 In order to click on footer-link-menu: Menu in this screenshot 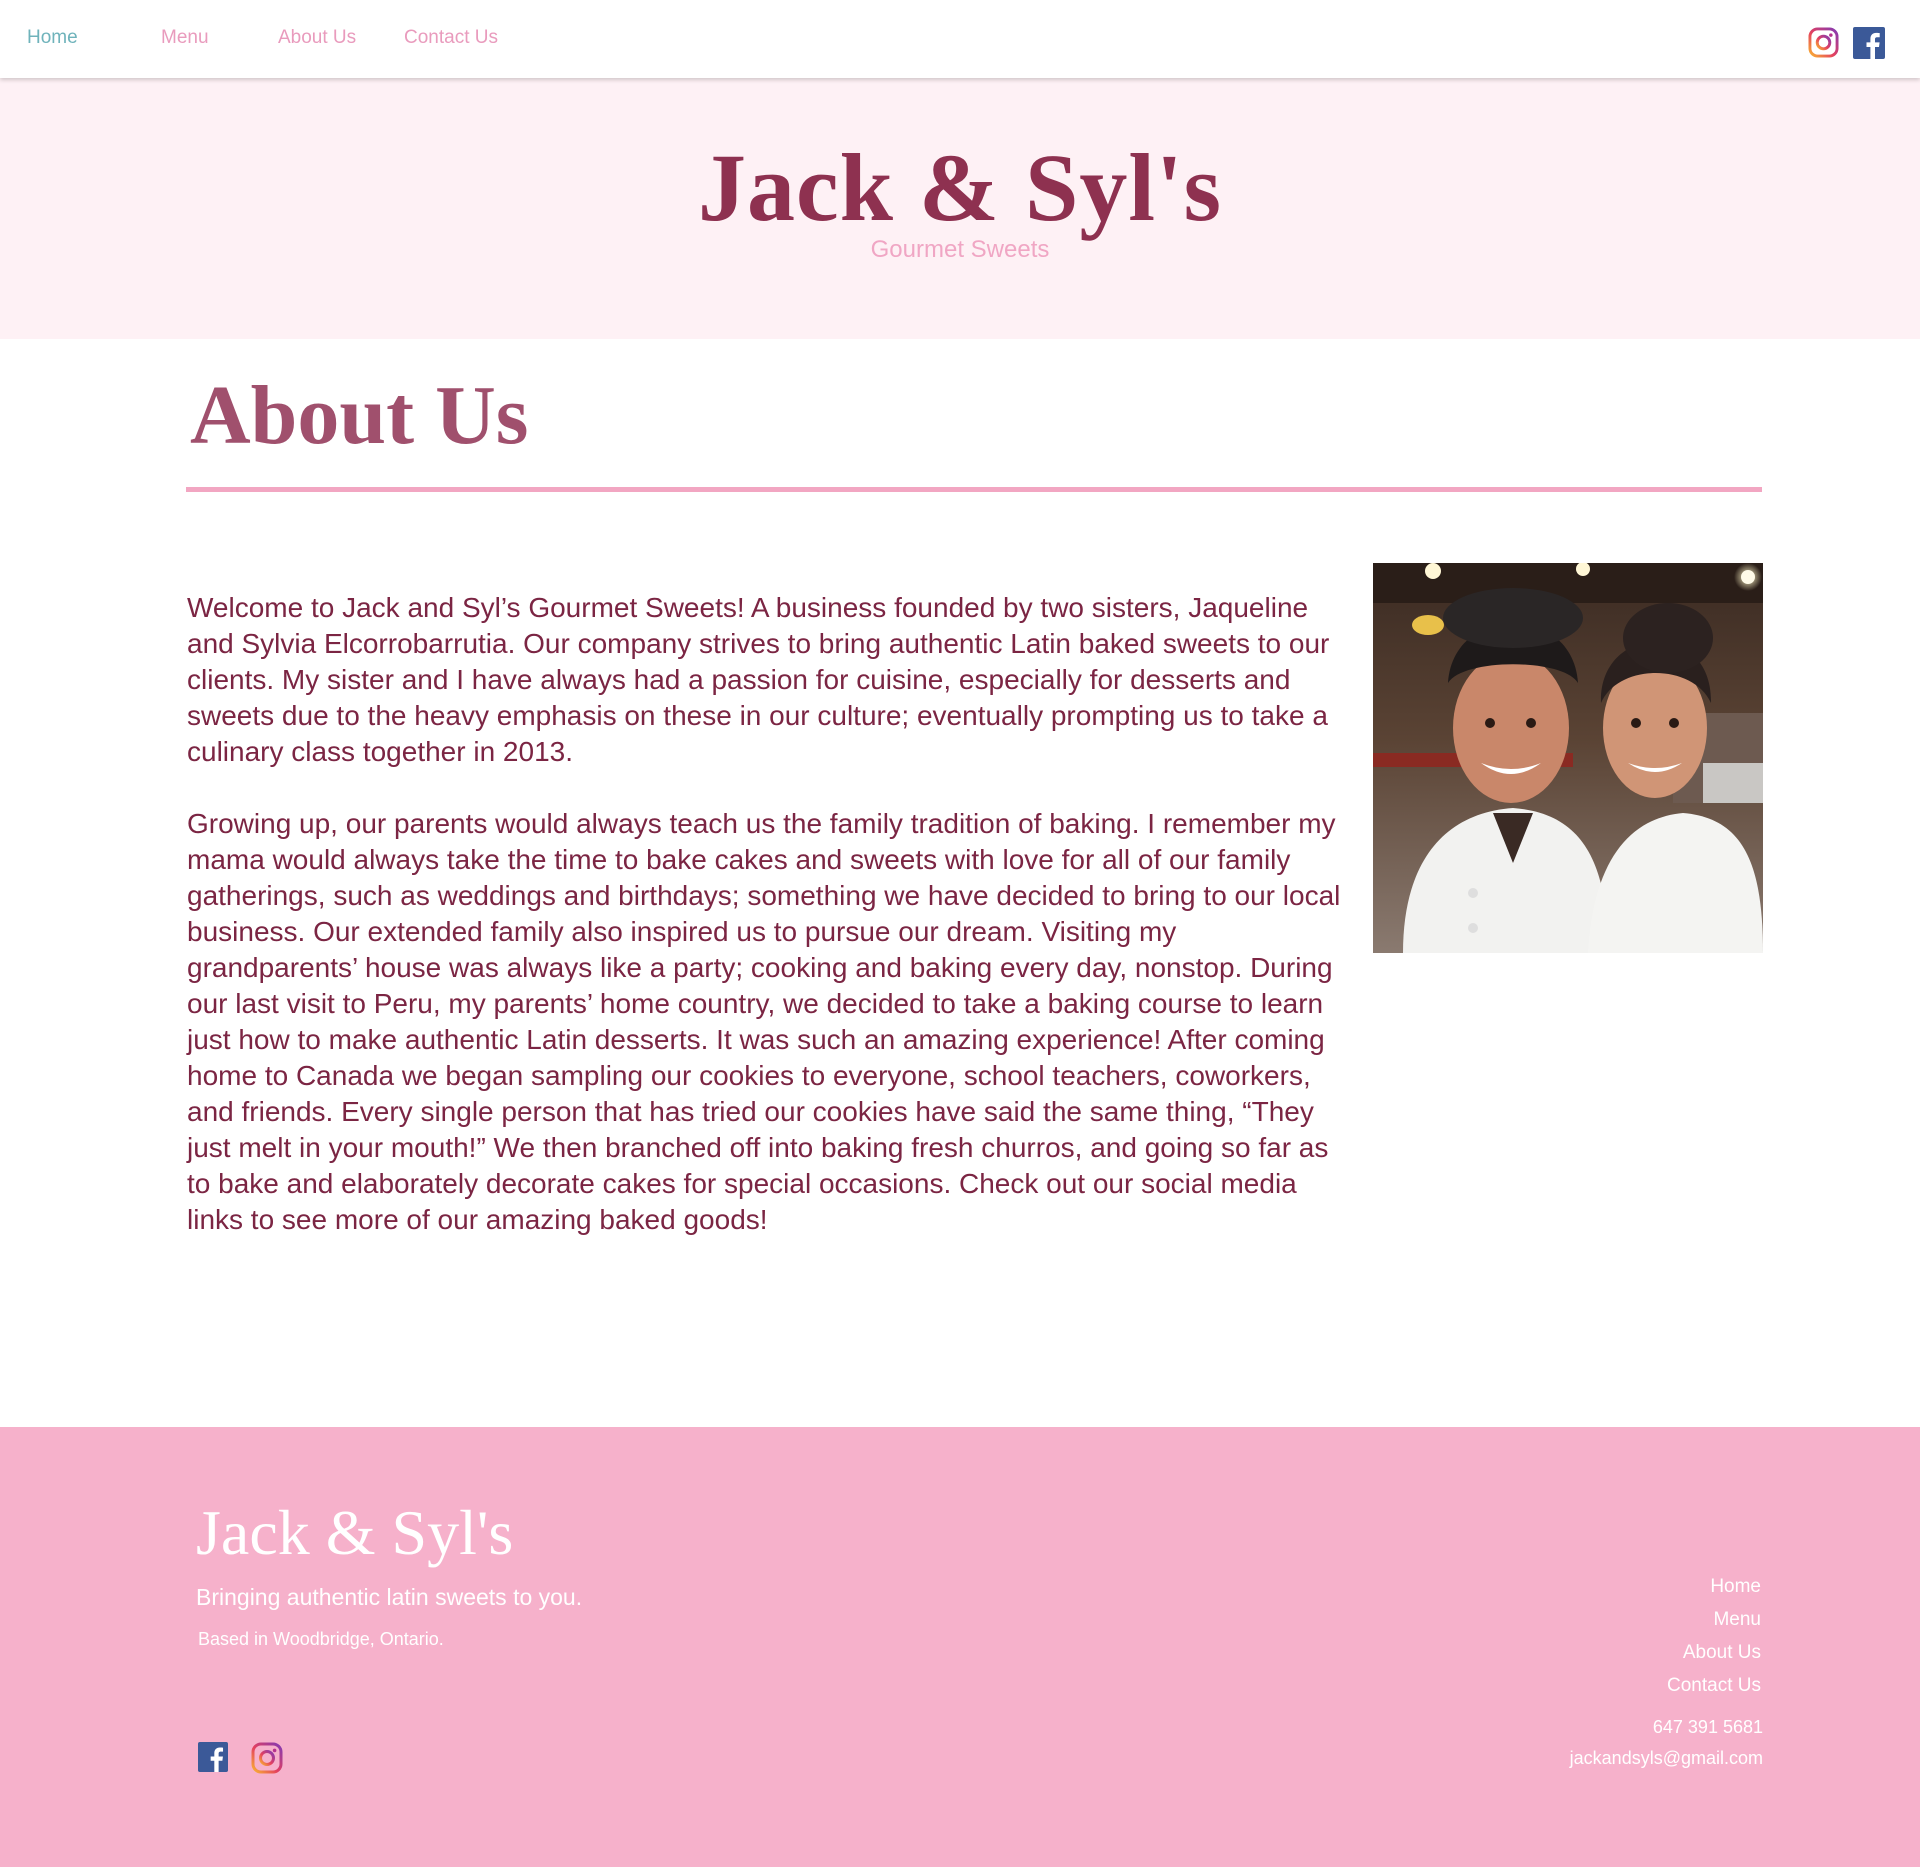, I will do `click(1714, 1619)`.